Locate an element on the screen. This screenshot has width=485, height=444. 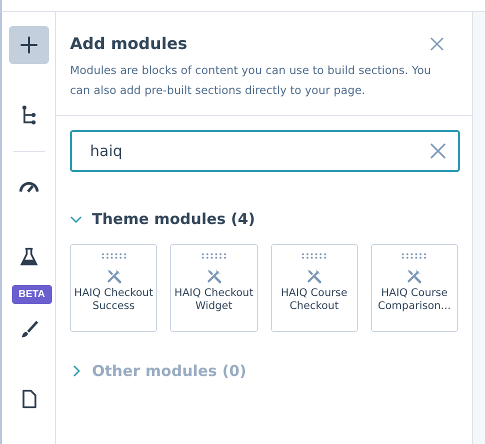
module-name: HAIQ Course Checkout is located at coordinates (314, 300).